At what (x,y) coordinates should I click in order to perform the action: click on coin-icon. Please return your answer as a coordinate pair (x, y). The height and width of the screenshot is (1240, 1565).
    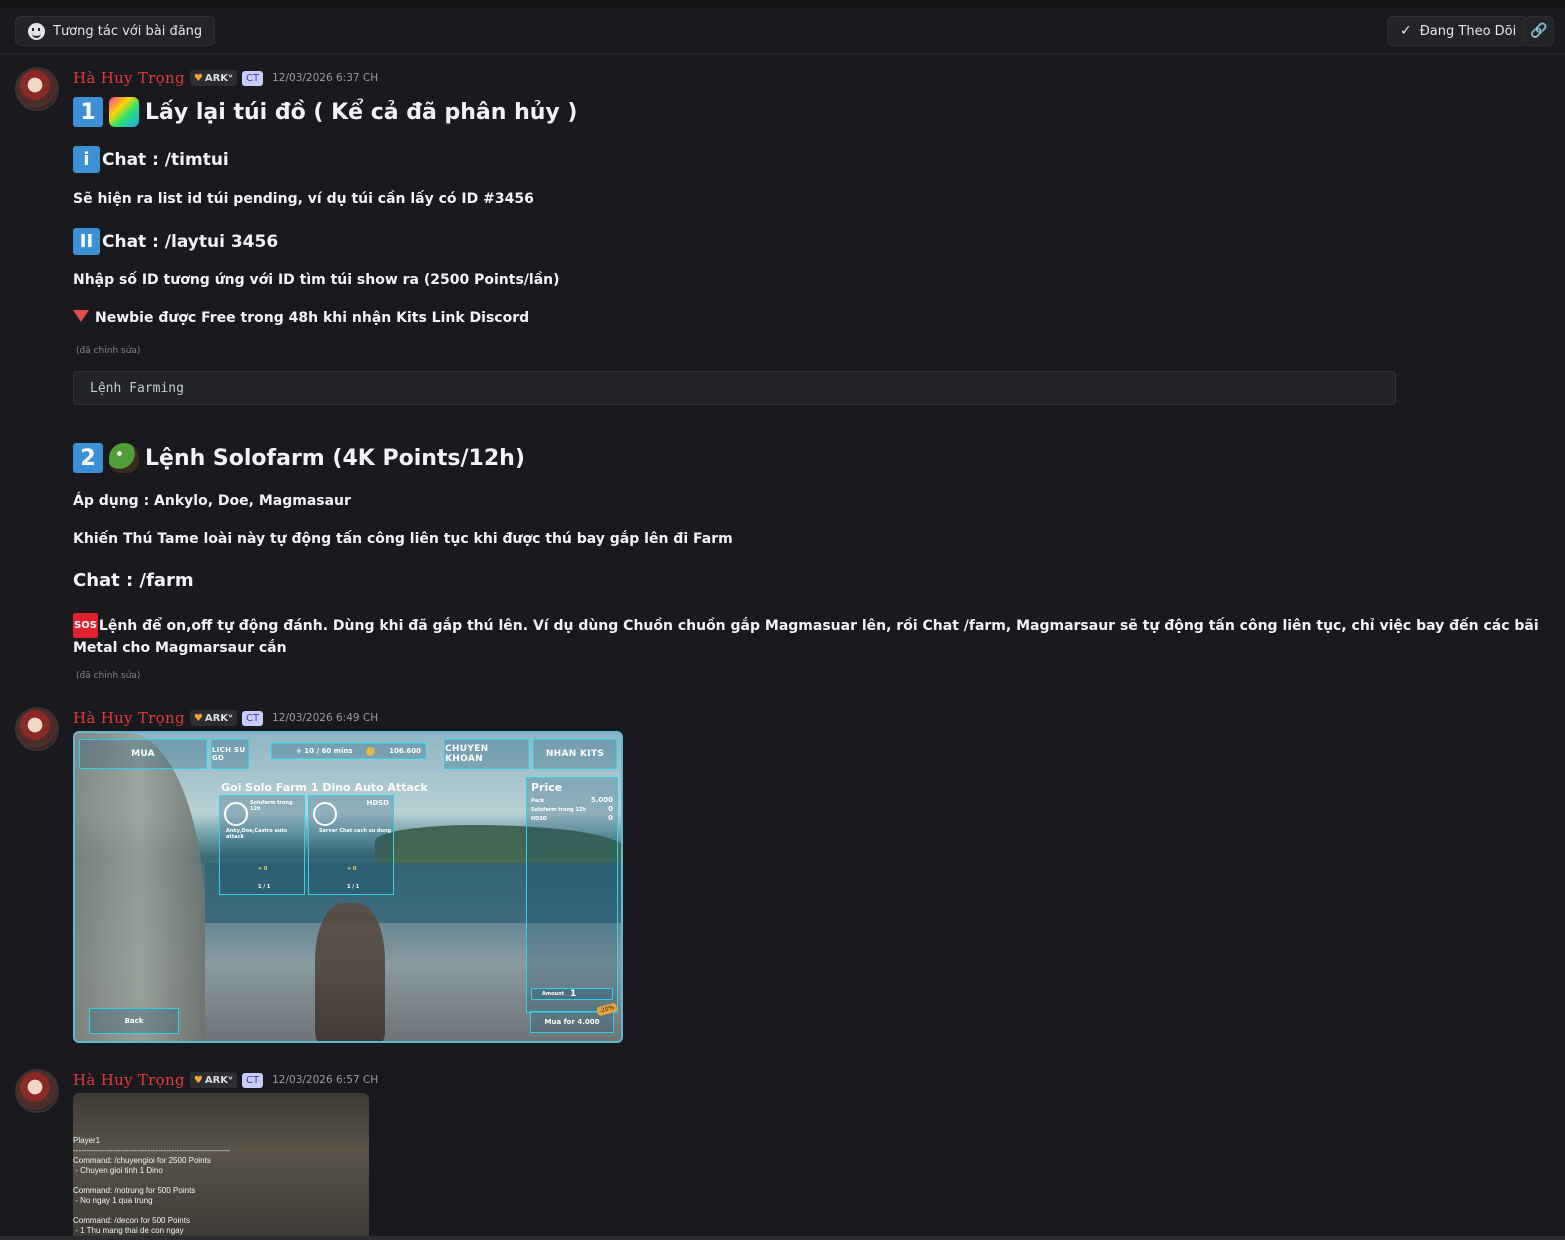
    Looking at the image, I should click on (371, 751).